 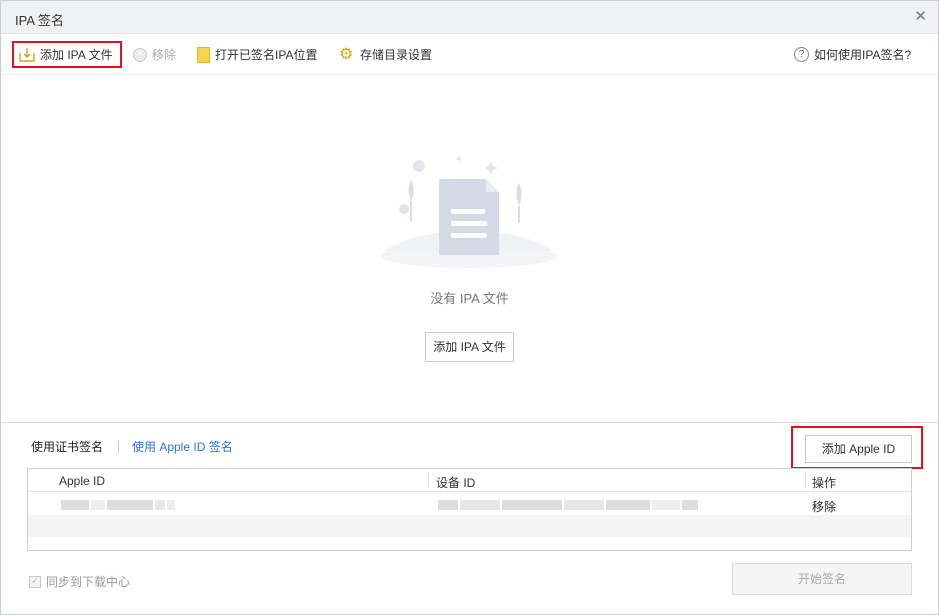 I want to click on storage-settings-label: 存储目录设置, so click(x=396, y=55).